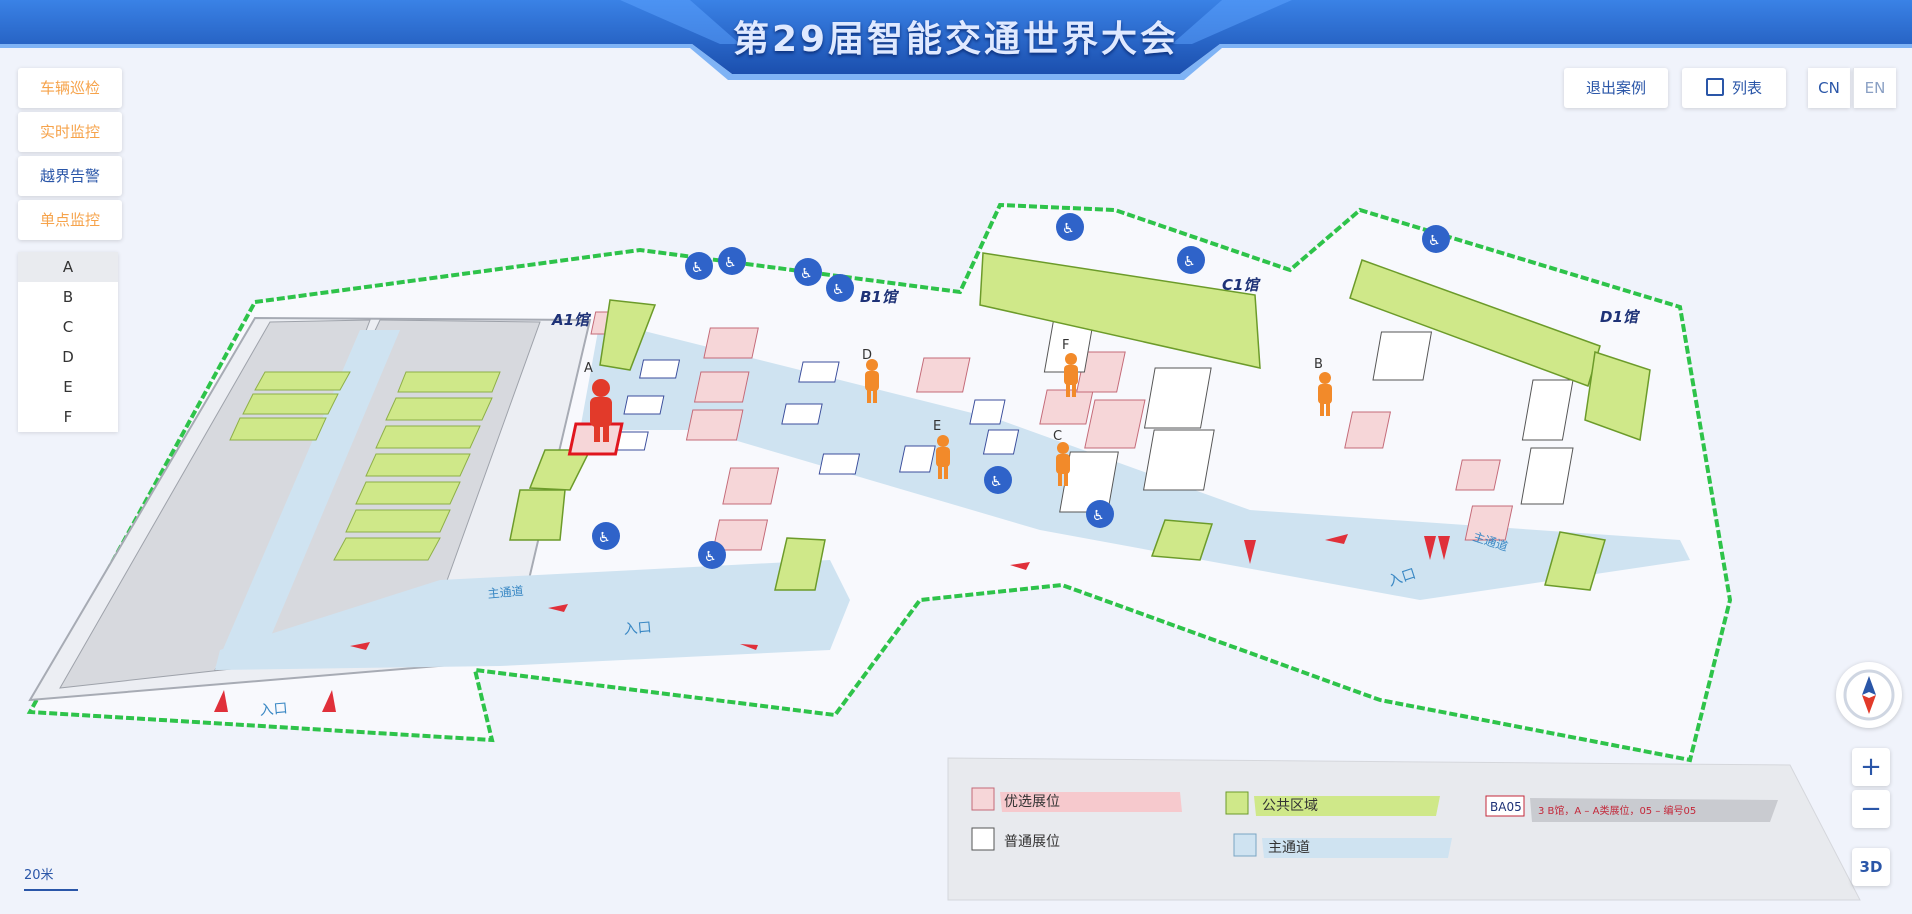 The height and width of the screenshot is (914, 1912). I want to click on scale-label: 20米, so click(39, 875).